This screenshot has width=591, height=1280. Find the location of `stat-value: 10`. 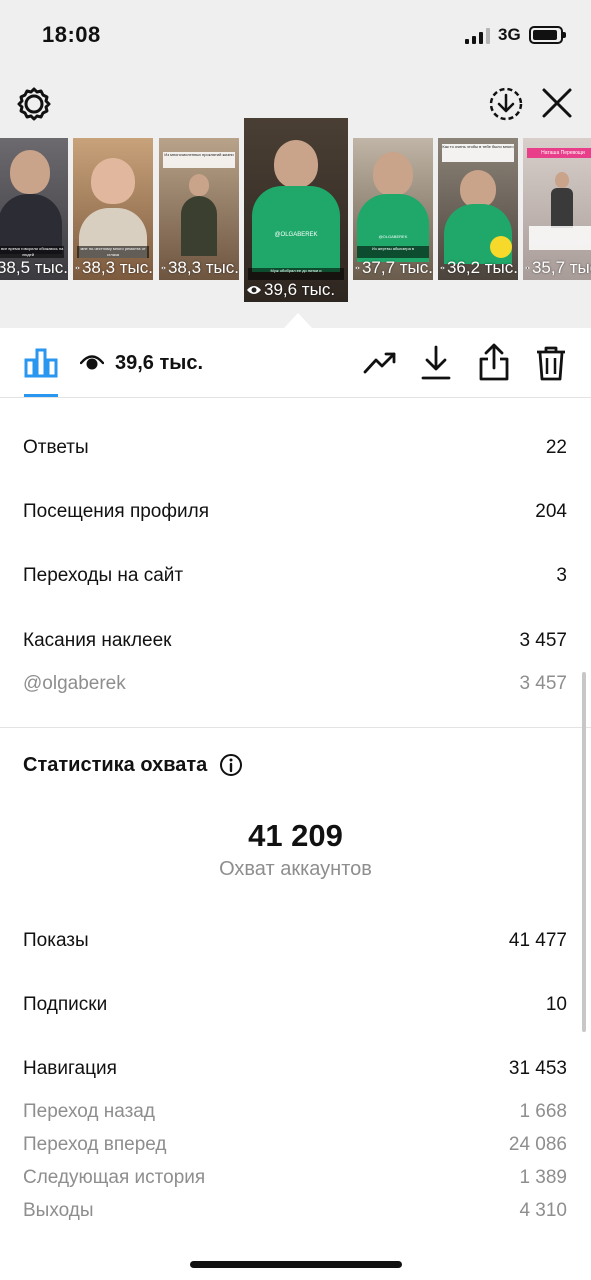

stat-value: 10 is located at coordinates (556, 1004).